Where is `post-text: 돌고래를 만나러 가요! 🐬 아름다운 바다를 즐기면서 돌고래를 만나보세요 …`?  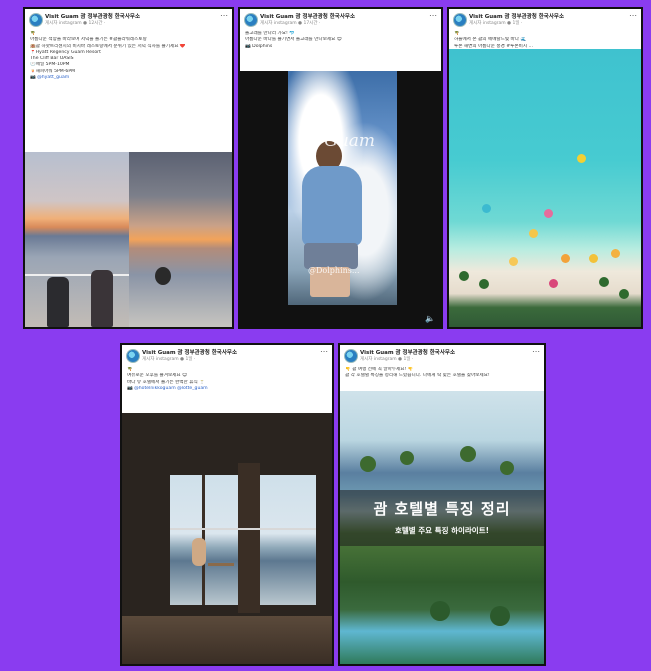 post-text: 돌고래를 만나러 가요! 🐬 아름다운 바다를 즐기면서 돌고래를 만나보세요 … is located at coordinates (340, 40).